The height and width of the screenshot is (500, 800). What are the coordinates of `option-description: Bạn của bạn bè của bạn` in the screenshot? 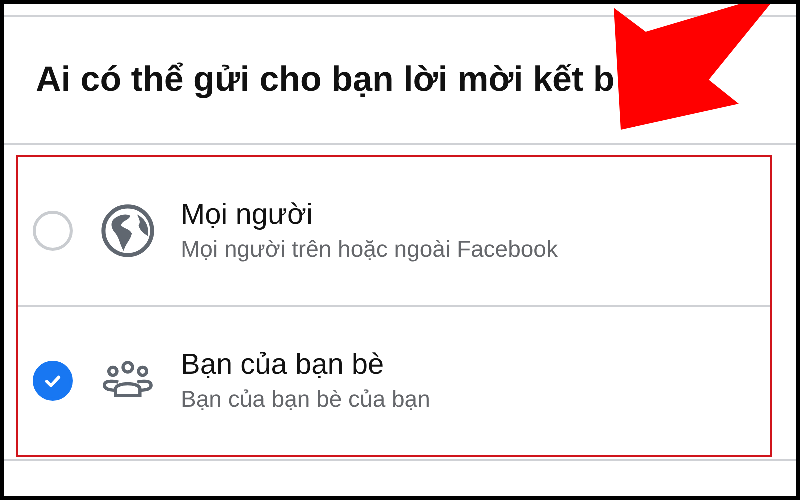 It's located at (305, 399).